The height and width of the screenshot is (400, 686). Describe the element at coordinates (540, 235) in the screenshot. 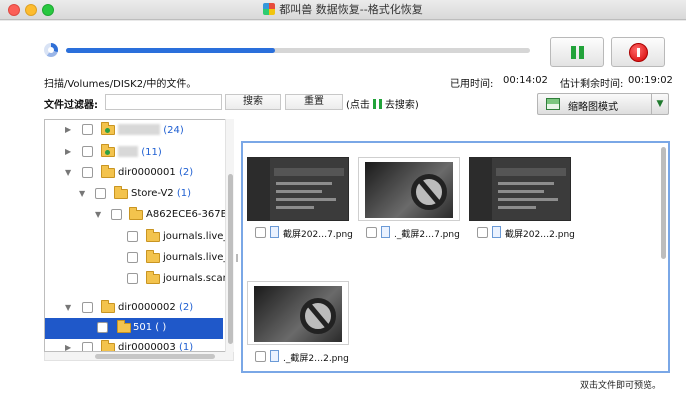

I see `thumbnail-filename: 截屏202…2.png` at that location.